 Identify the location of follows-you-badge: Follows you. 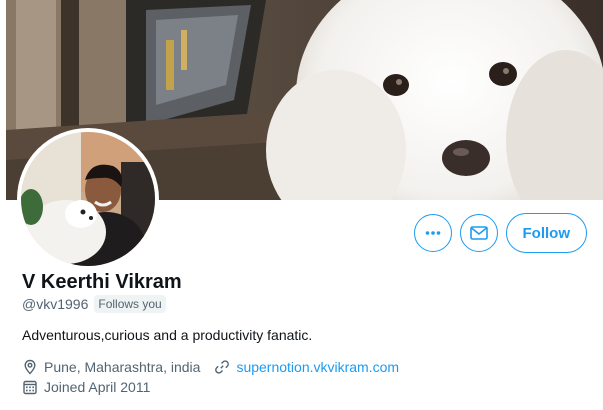
(130, 304).